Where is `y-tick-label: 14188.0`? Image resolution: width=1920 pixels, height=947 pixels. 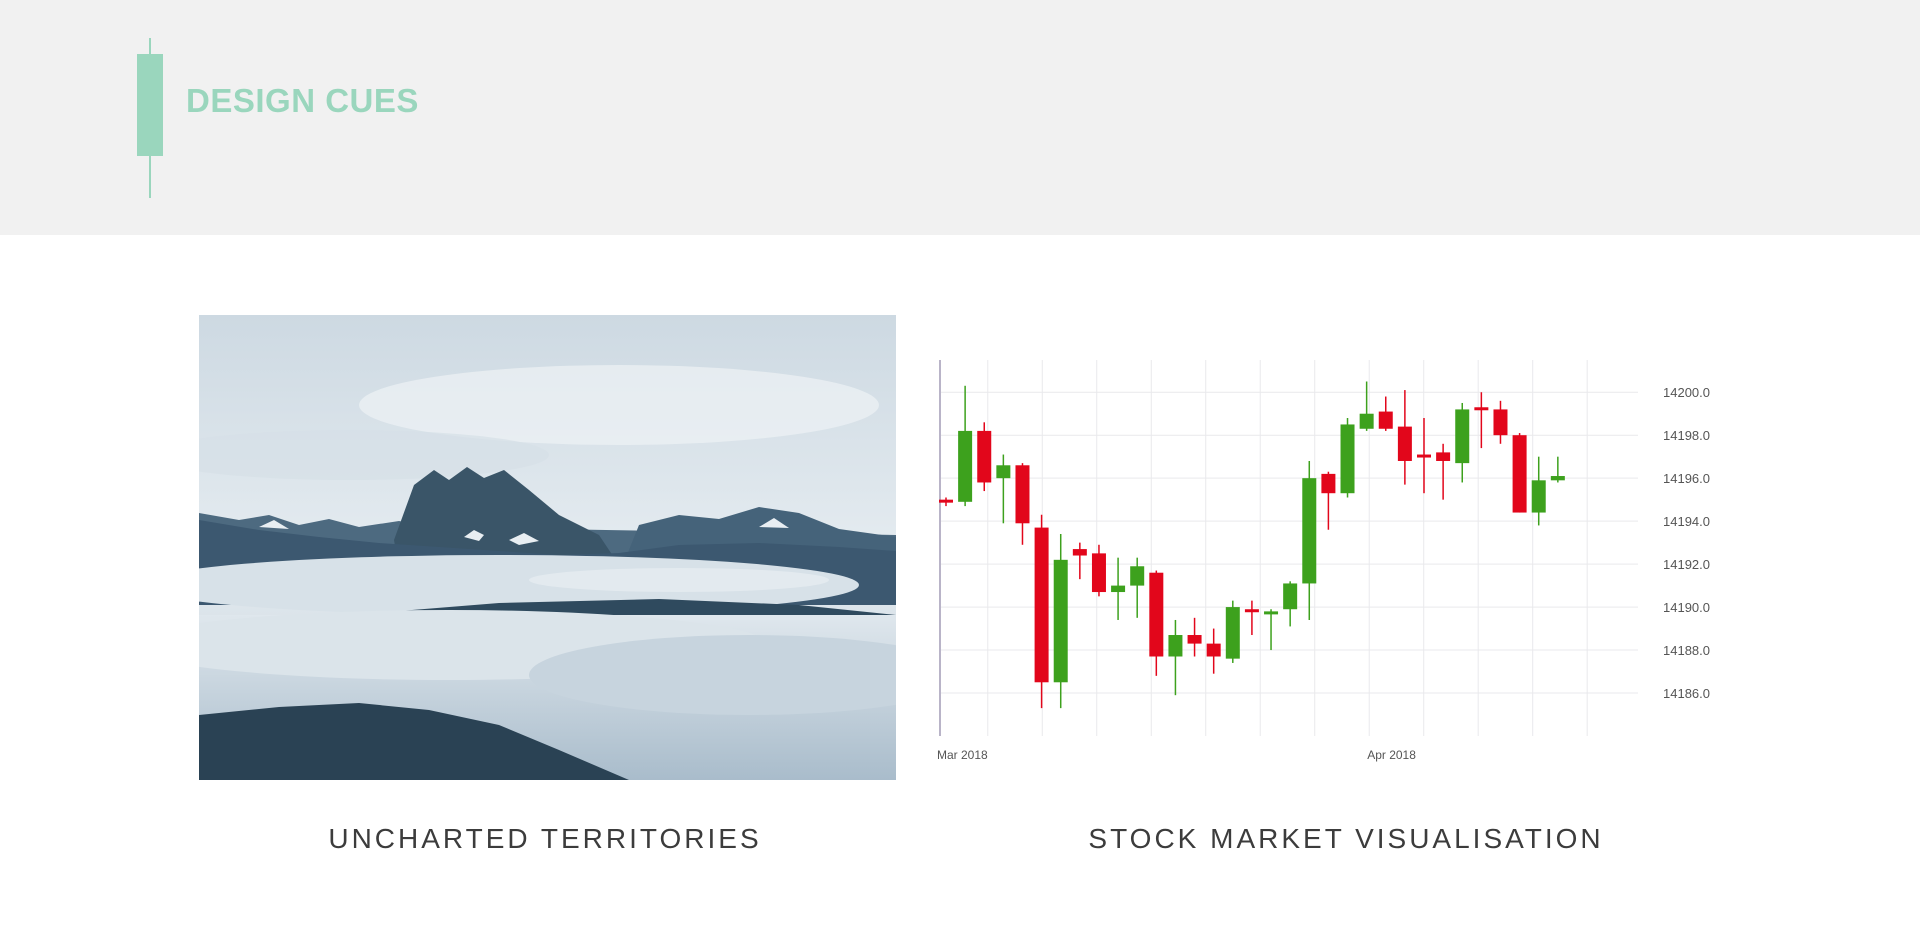 y-tick-label: 14188.0 is located at coordinates (1686, 650).